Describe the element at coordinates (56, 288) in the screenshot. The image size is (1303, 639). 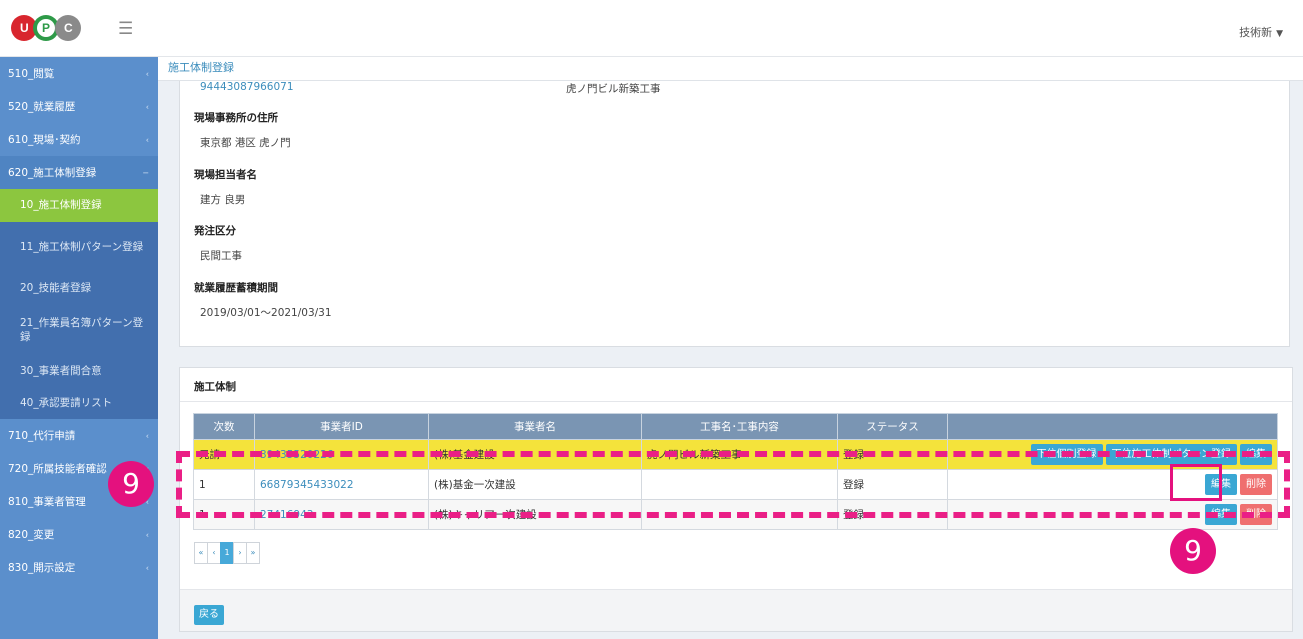
I see `sidebar-item-label: 20_技能者登録` at that location.